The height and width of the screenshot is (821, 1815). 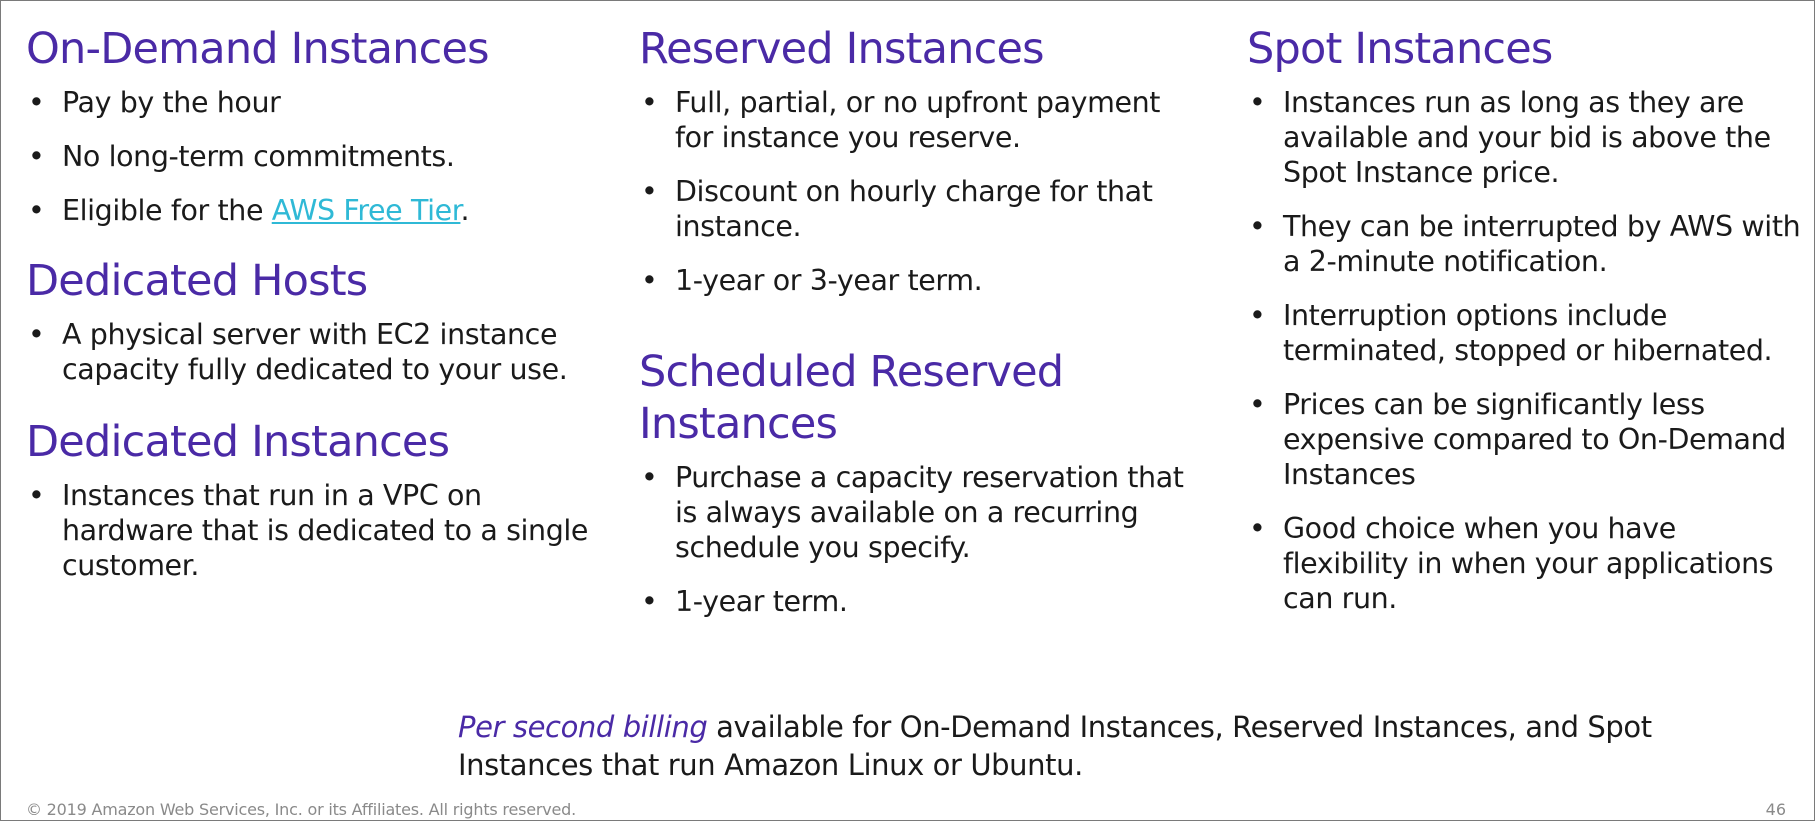 I want to click on bullet-item: • Pay by the hour, so click(x=154, y=102).